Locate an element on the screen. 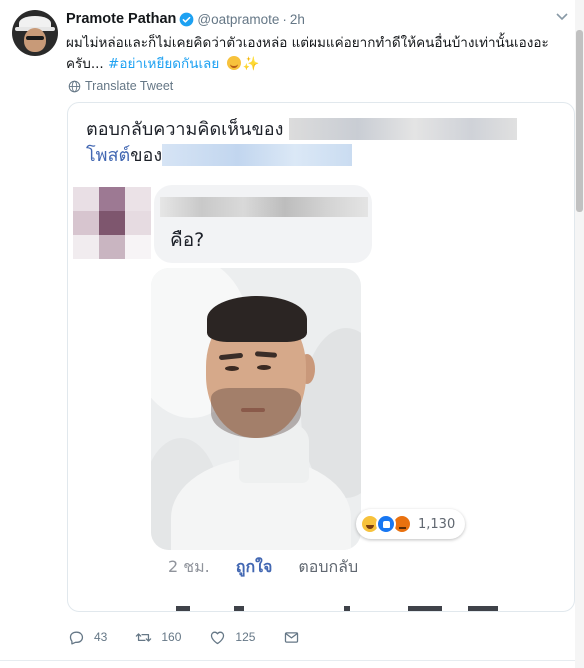 Image resolution: width=584 pixels, height=668 pixels. face-shape is located at coordinates (35, 40).